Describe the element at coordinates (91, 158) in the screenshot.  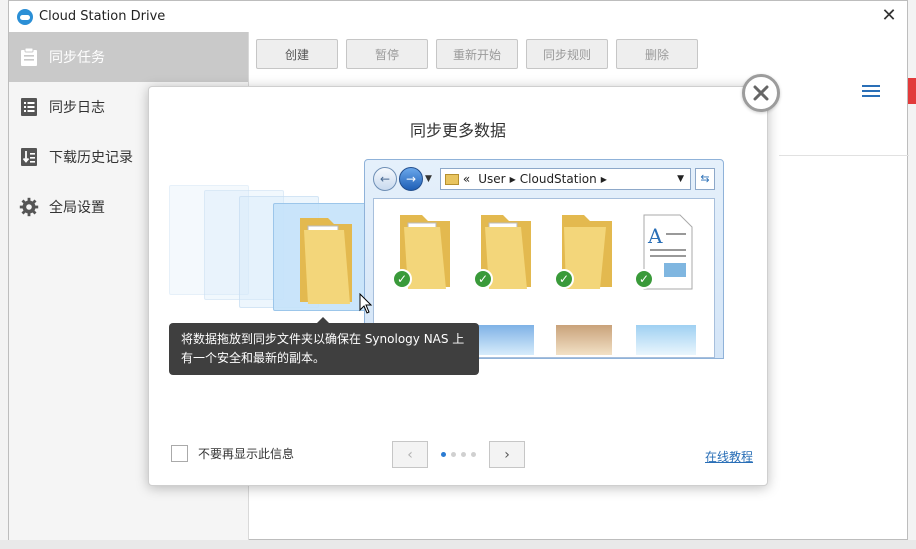
I see `sidebar-item-label: 下载历史记录` at that location.